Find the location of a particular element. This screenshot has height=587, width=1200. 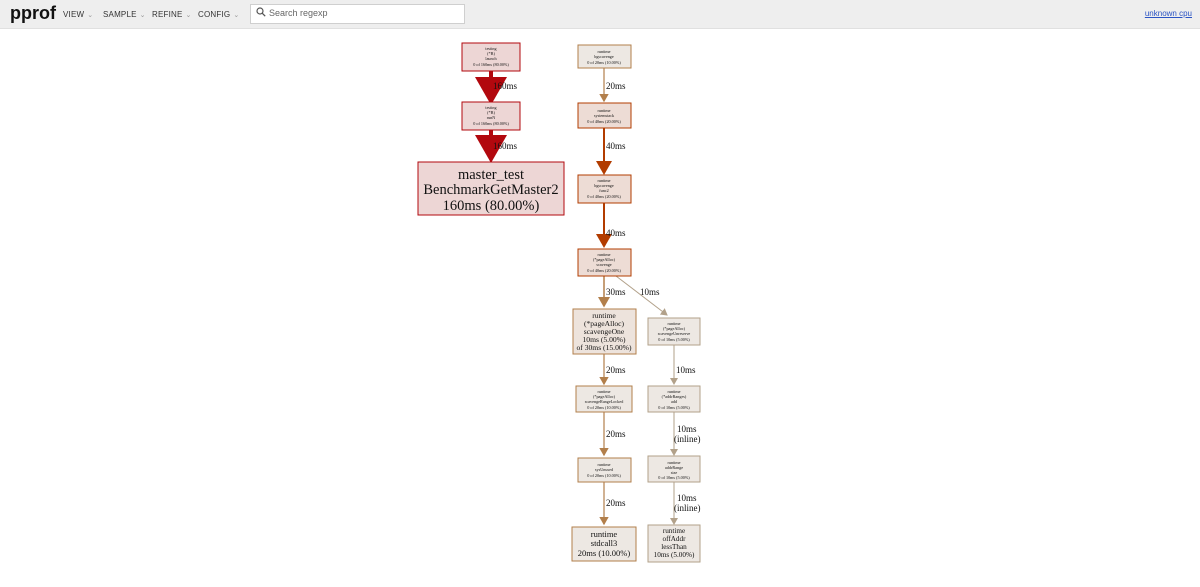

node-testing-launch: testing (*B) launch 0 of 160ms (80.00%) is located at coordinates (491, 57).